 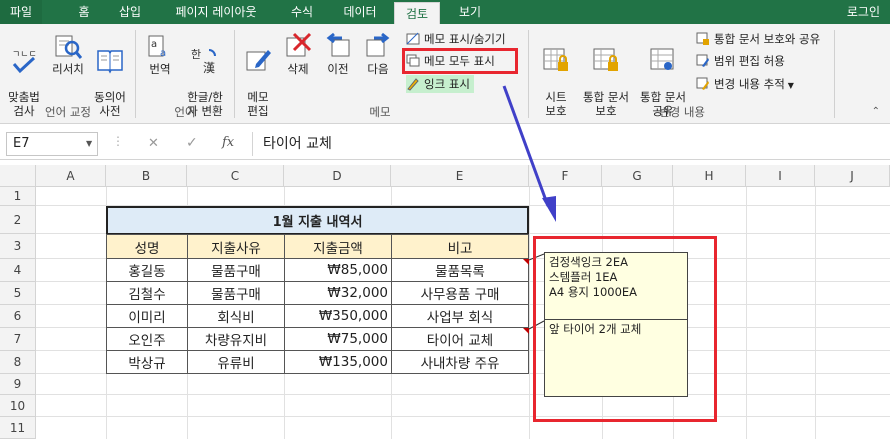 What do you see at coordinates (360, 12) in the screenshot?
I see `tab-data: 데이터` at bounding box center [360, 12].